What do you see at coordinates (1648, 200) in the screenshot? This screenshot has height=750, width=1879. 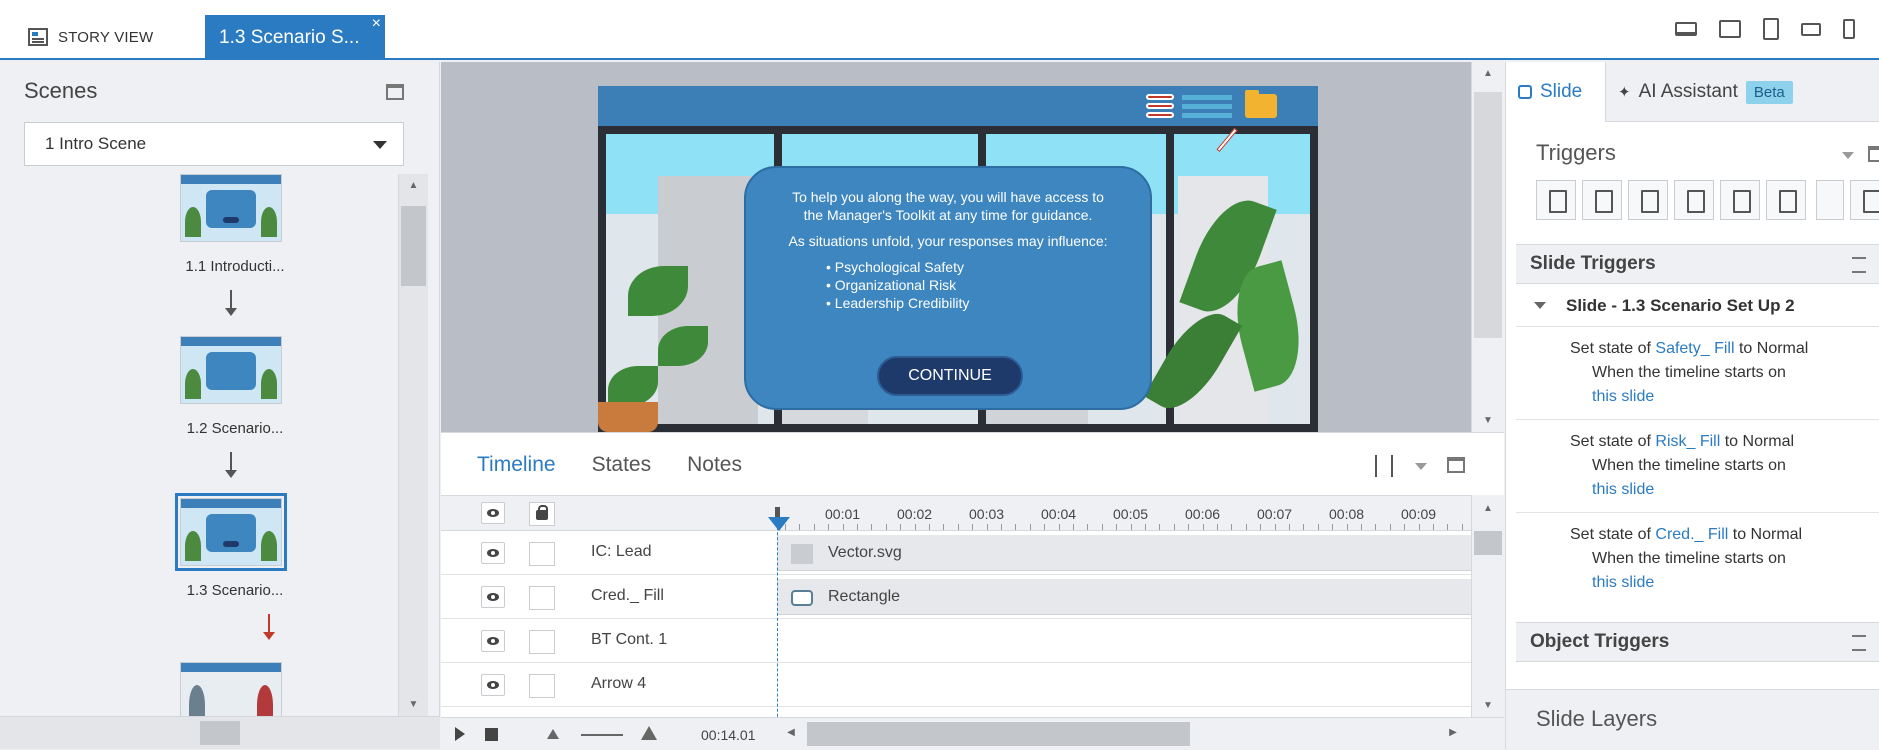 I see `copy-trigger-icon` at bounding box center [1648, 200].